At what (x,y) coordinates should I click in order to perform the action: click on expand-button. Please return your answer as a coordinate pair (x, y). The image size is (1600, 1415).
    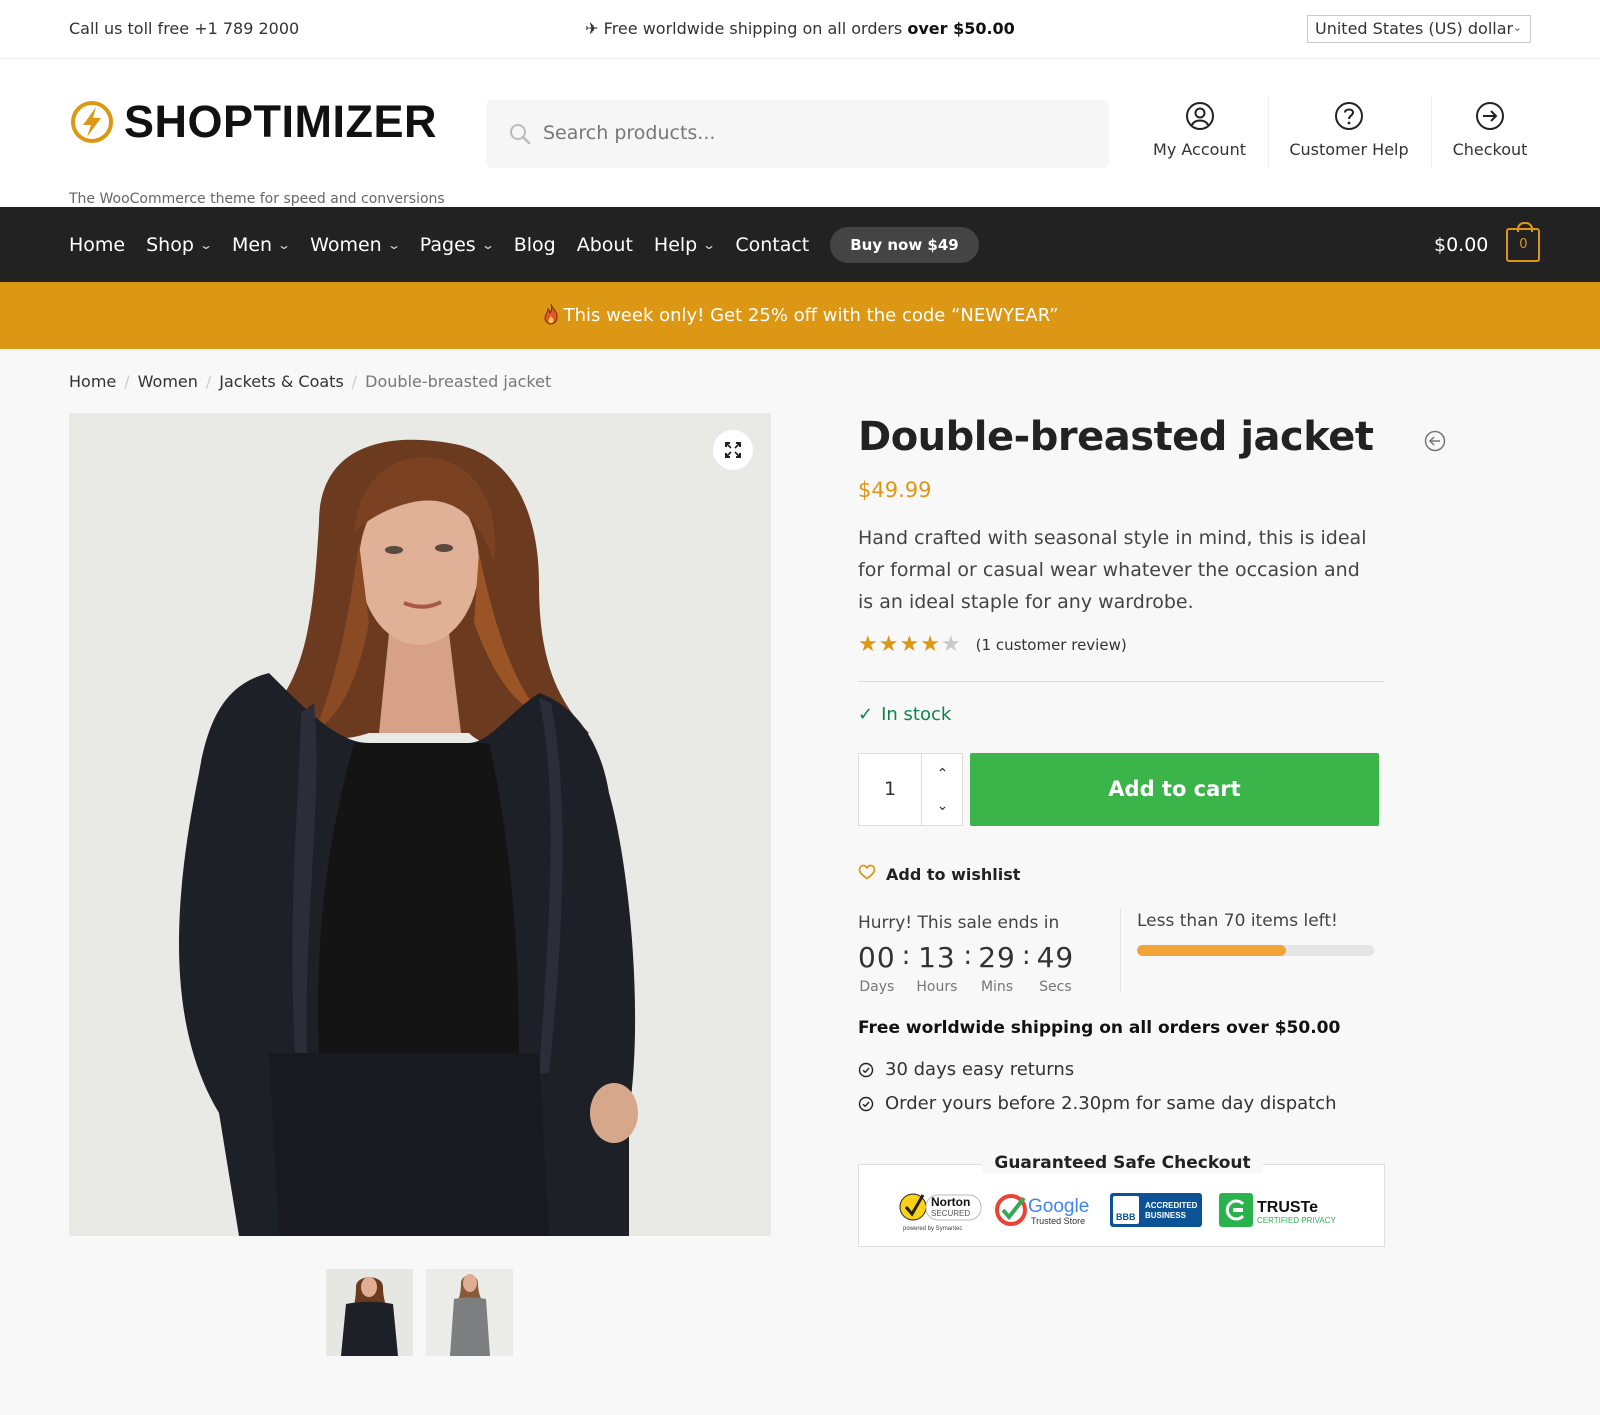
    Looking at the image, I should click on (733, 450).